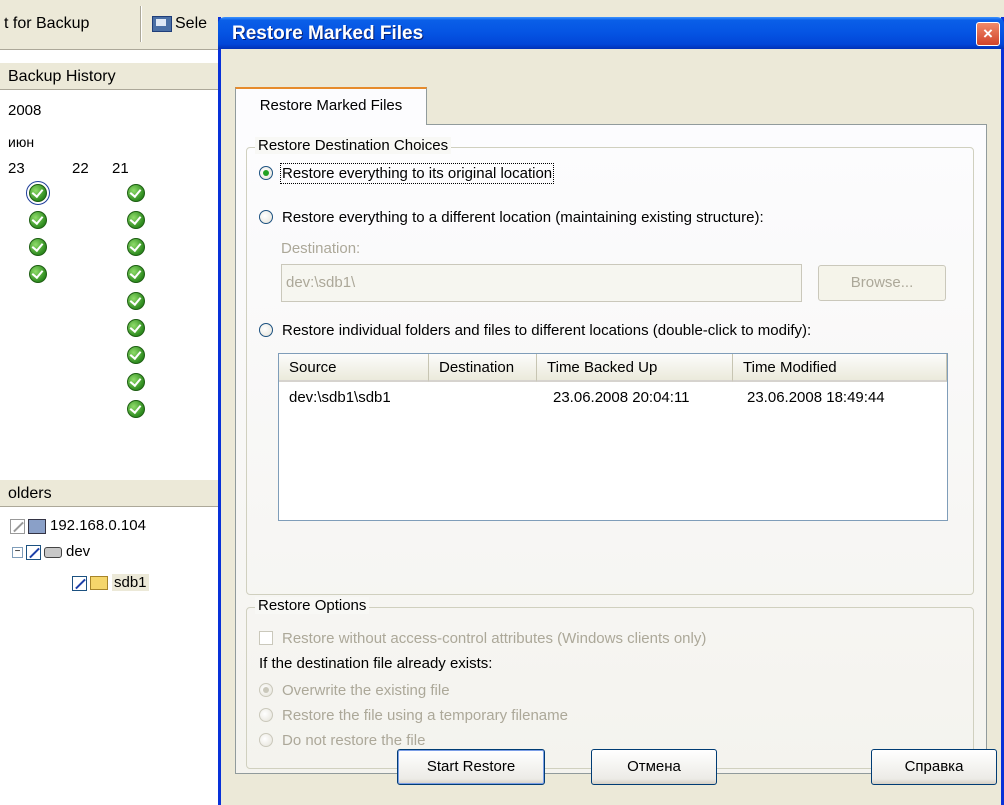 Image resolution: width=1004 pixels, height=805 pixels. I want to click on destination-label: Destination:, so click(321, 248).